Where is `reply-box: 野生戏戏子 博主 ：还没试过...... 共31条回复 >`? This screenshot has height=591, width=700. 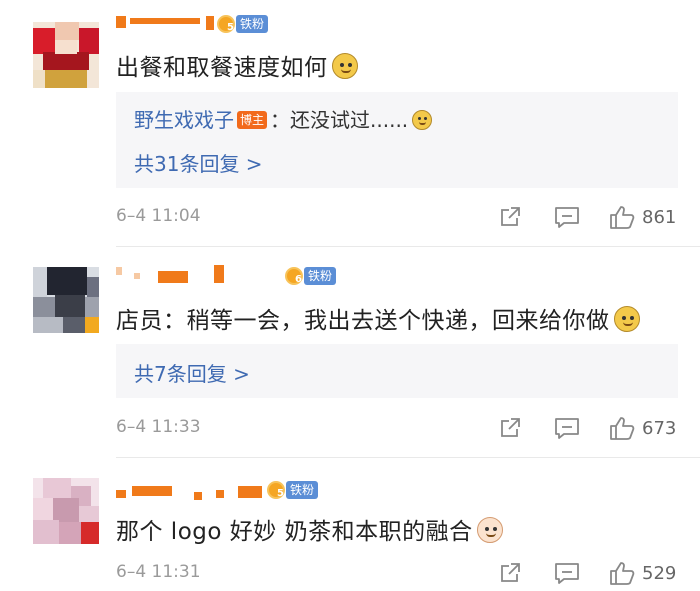 reply-box: 野生戏戏子 博主 ：还没试过...... 共31条回复 > is located at coordinates (397, 140).